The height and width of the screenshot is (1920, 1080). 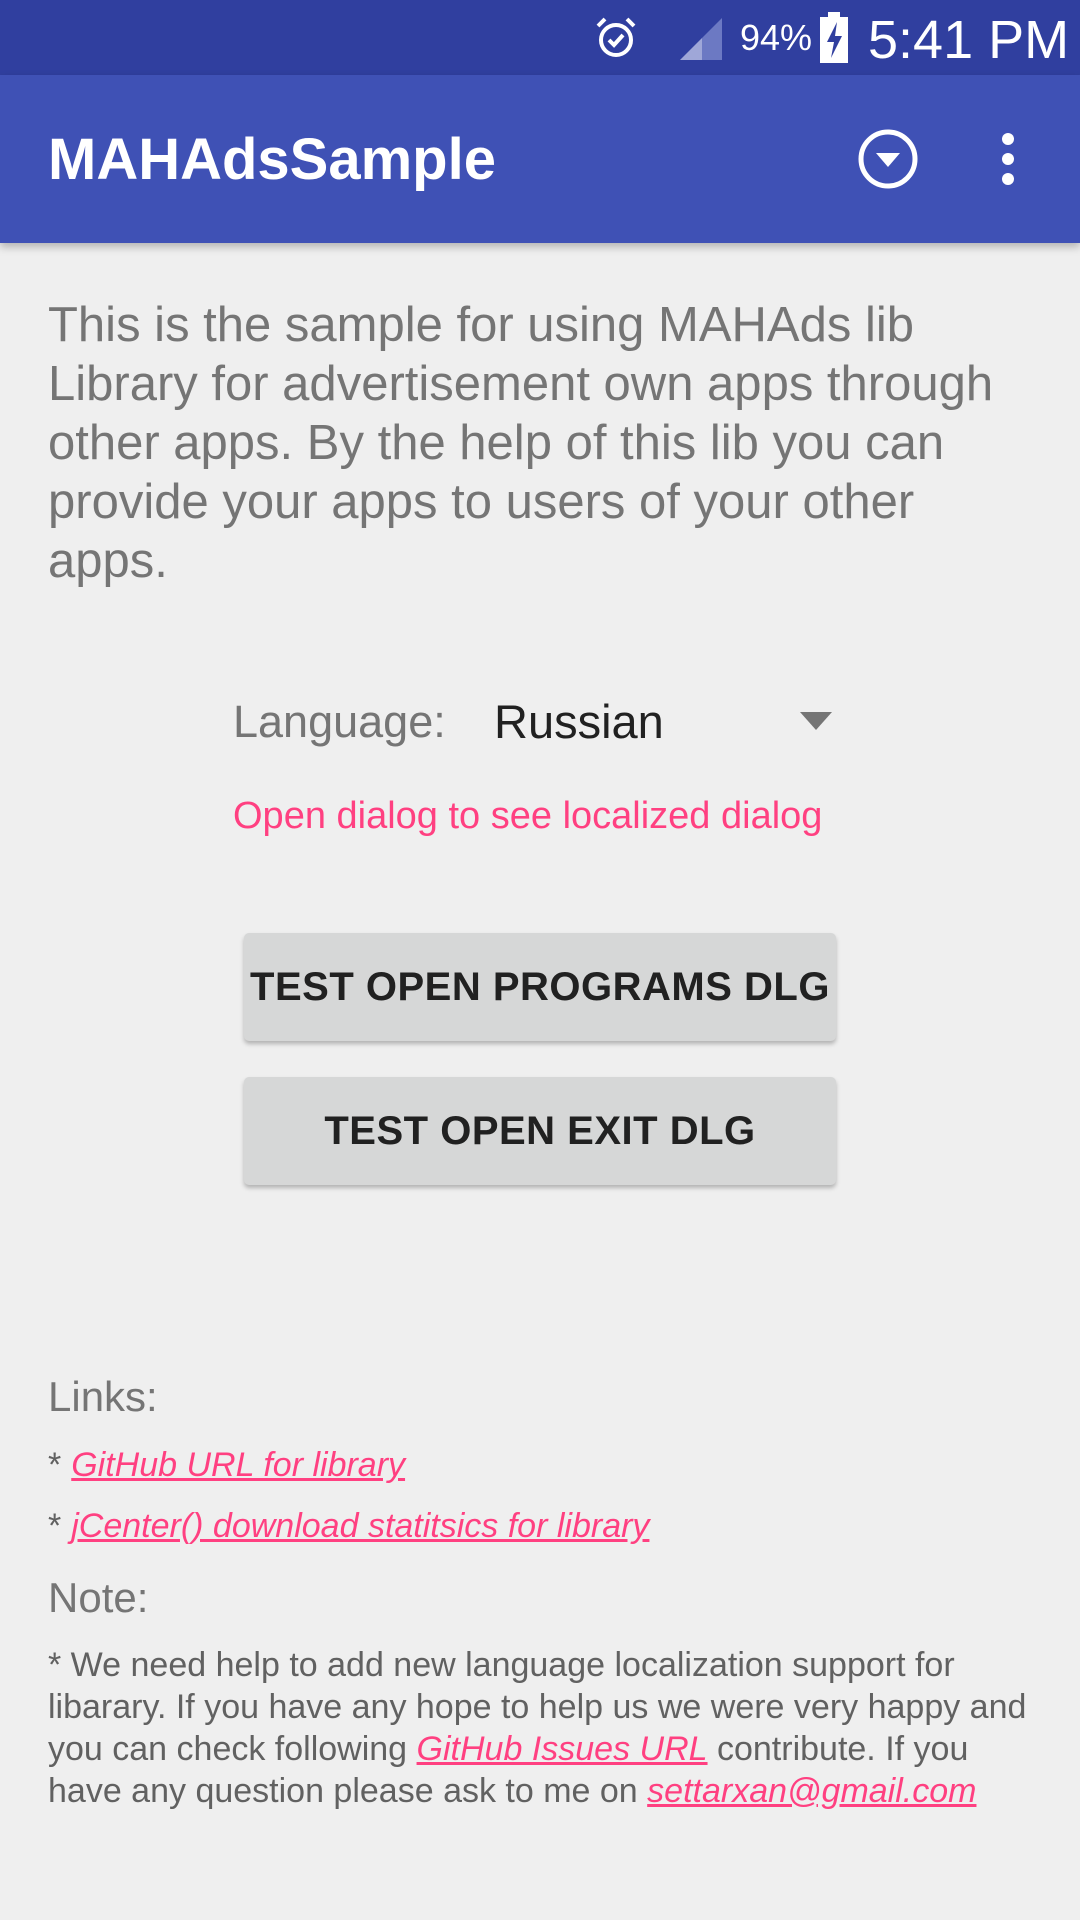 I want to click on overflow-menu-icon, so click(x=1008, y=159).